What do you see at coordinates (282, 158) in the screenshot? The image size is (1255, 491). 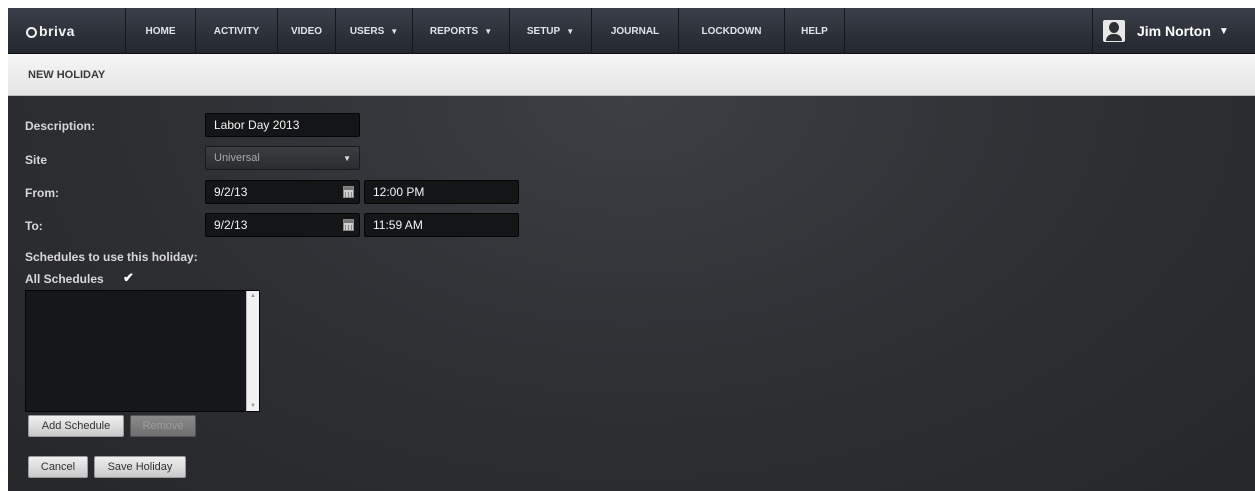 I see `site-select: Universal ▼` at bounding box center [282, 158].